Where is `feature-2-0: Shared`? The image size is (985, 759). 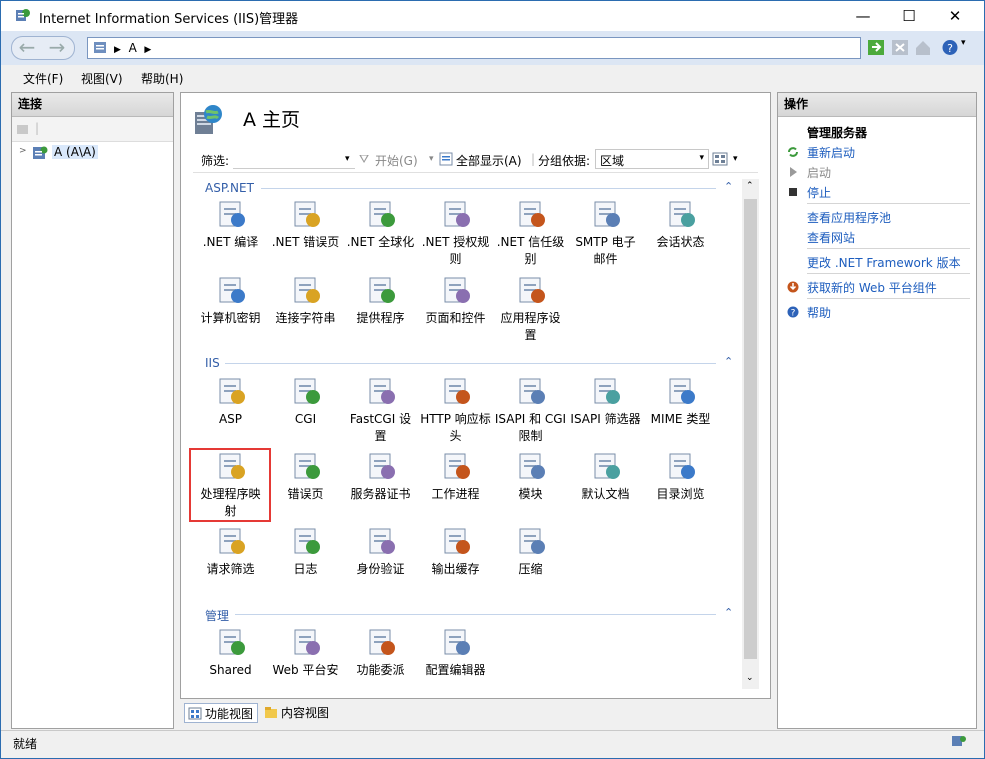
feature-2-0: Shared is located at coordinates (230, 652).